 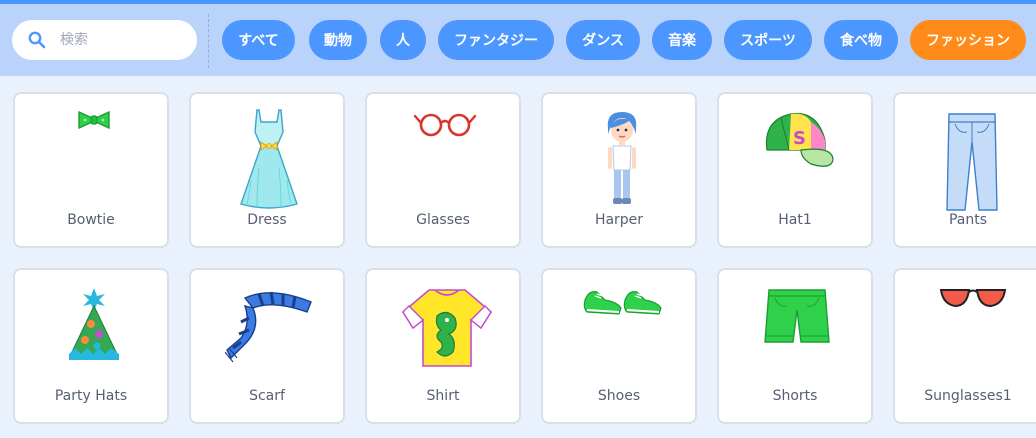 I want to click on tag-sports: スポーツ, so click(x=768, y=40).